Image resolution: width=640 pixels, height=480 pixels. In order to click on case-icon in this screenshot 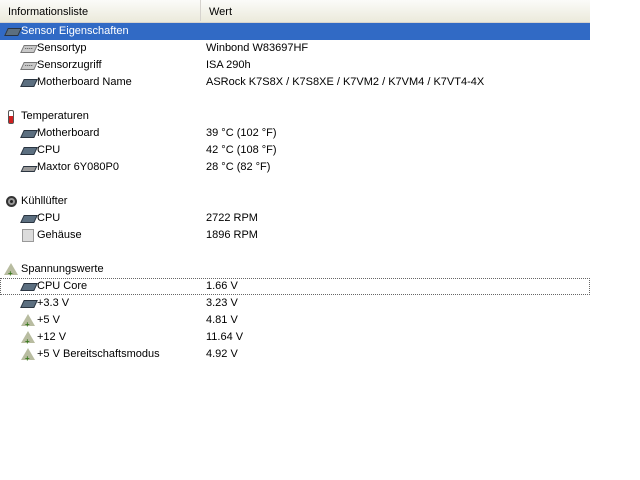, I will do `click(28, 235)`.